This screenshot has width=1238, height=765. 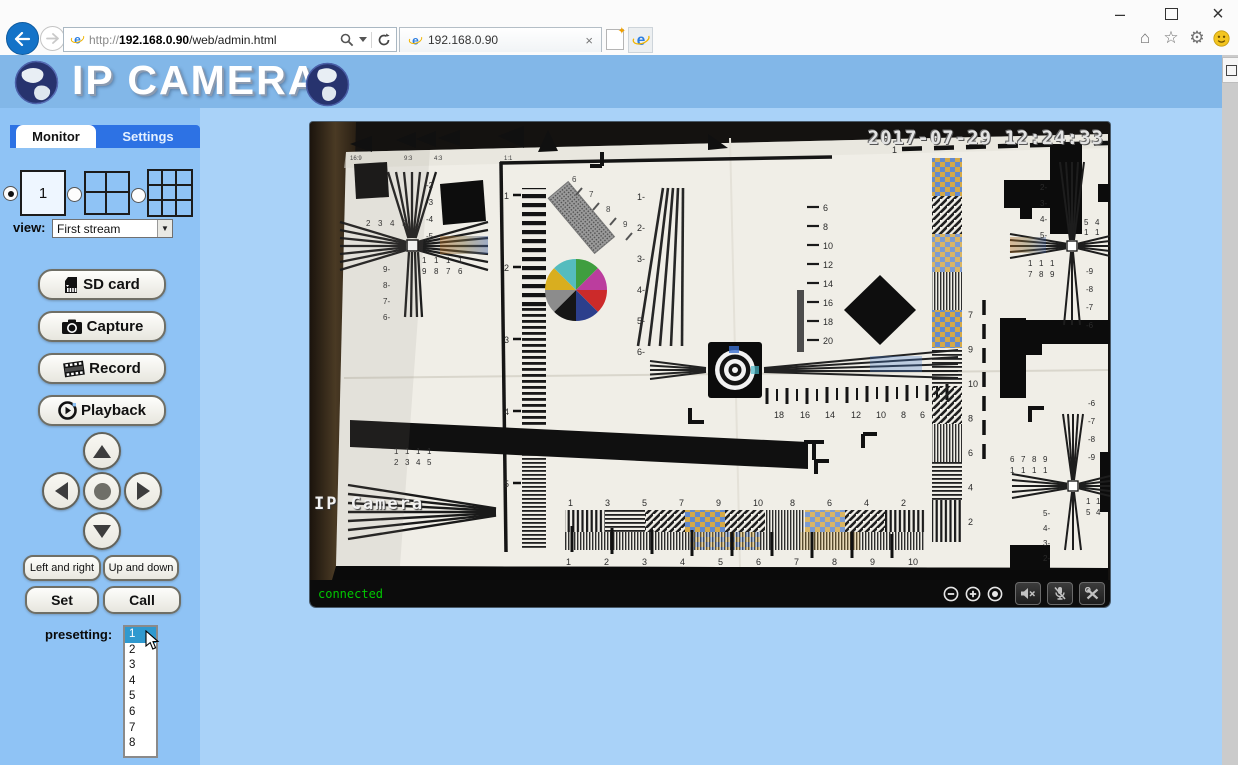 I want to click on tab-settings: Settings, so click(x=148, y=136).